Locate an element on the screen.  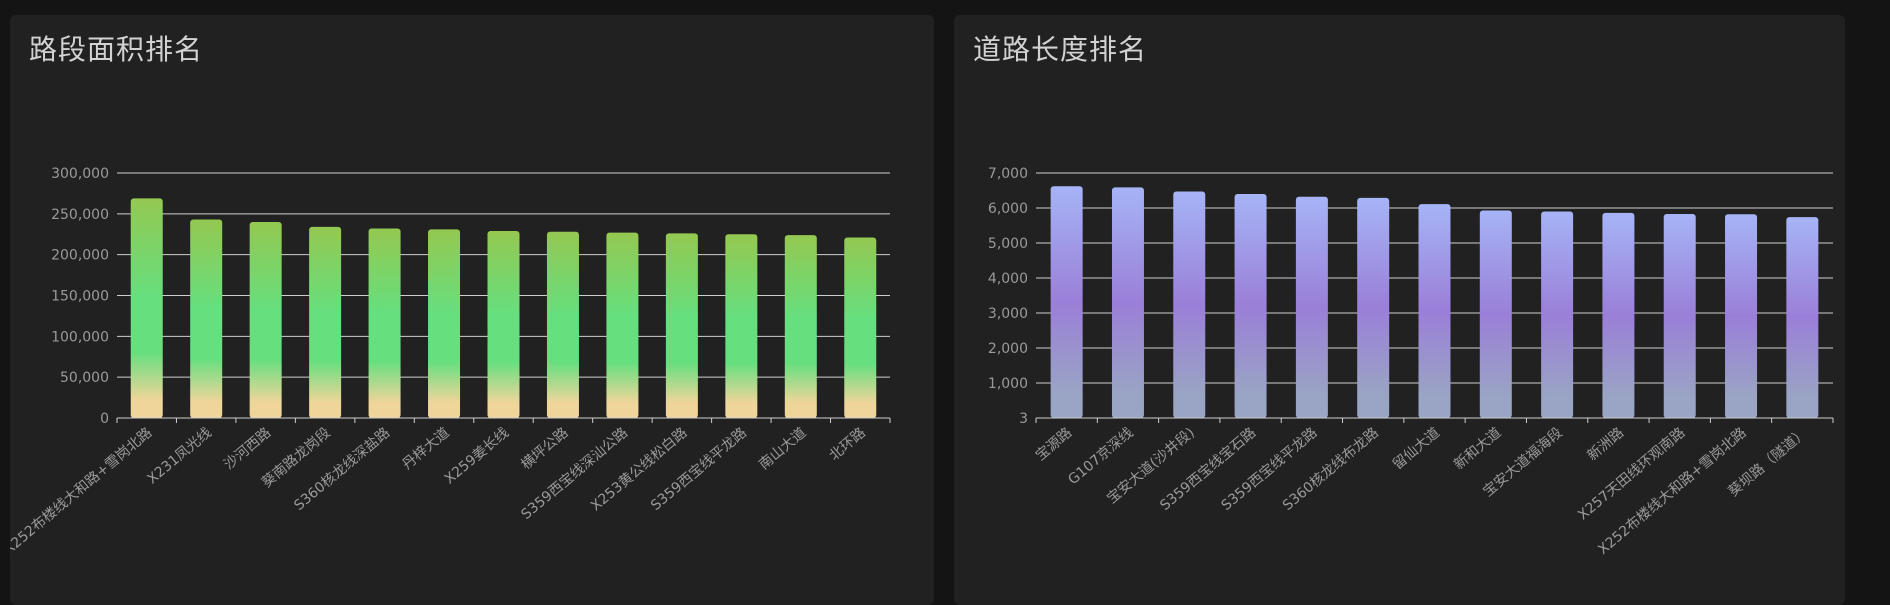
y-tick-label: 3 is located at coordinates (1023, 419).